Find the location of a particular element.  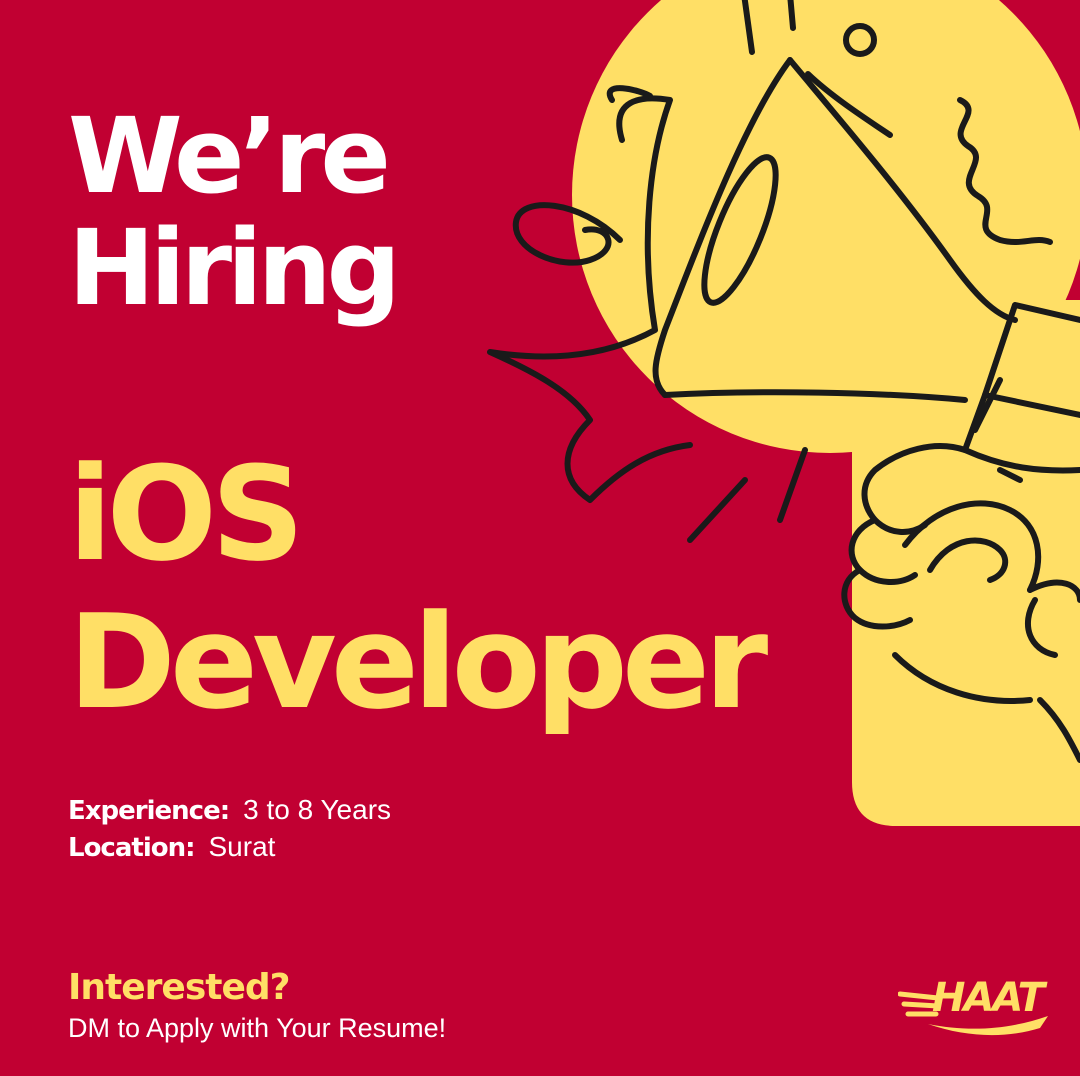

job-details: Experience: 3 to 8 Years Location: Surat is located at coordinates (229, 829).